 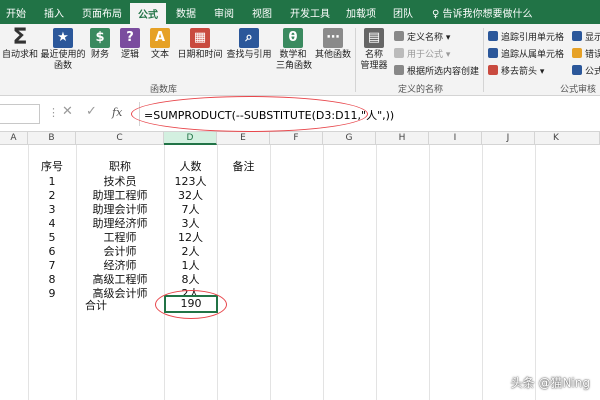 What do you see at coordinates (120, 223) in the screenshot?
I see `row-title: 助理经济师` at bounding box center [120, 223].